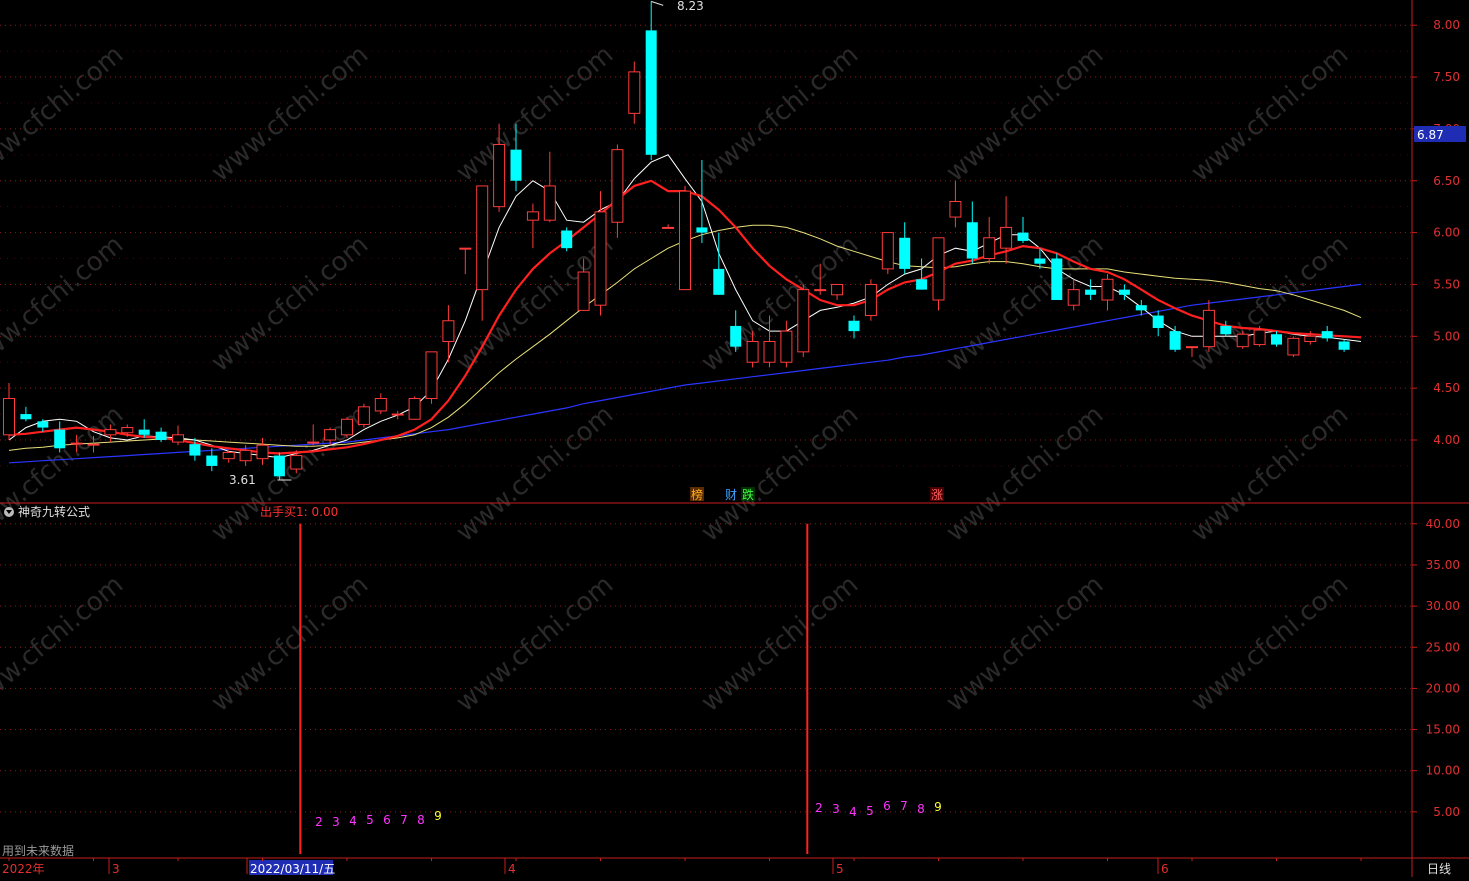 This screenshot has height=881, width=1469. Describe the element at coordinates (697, 494) in the screenshot. I see `event-marker: 榜` at that location.